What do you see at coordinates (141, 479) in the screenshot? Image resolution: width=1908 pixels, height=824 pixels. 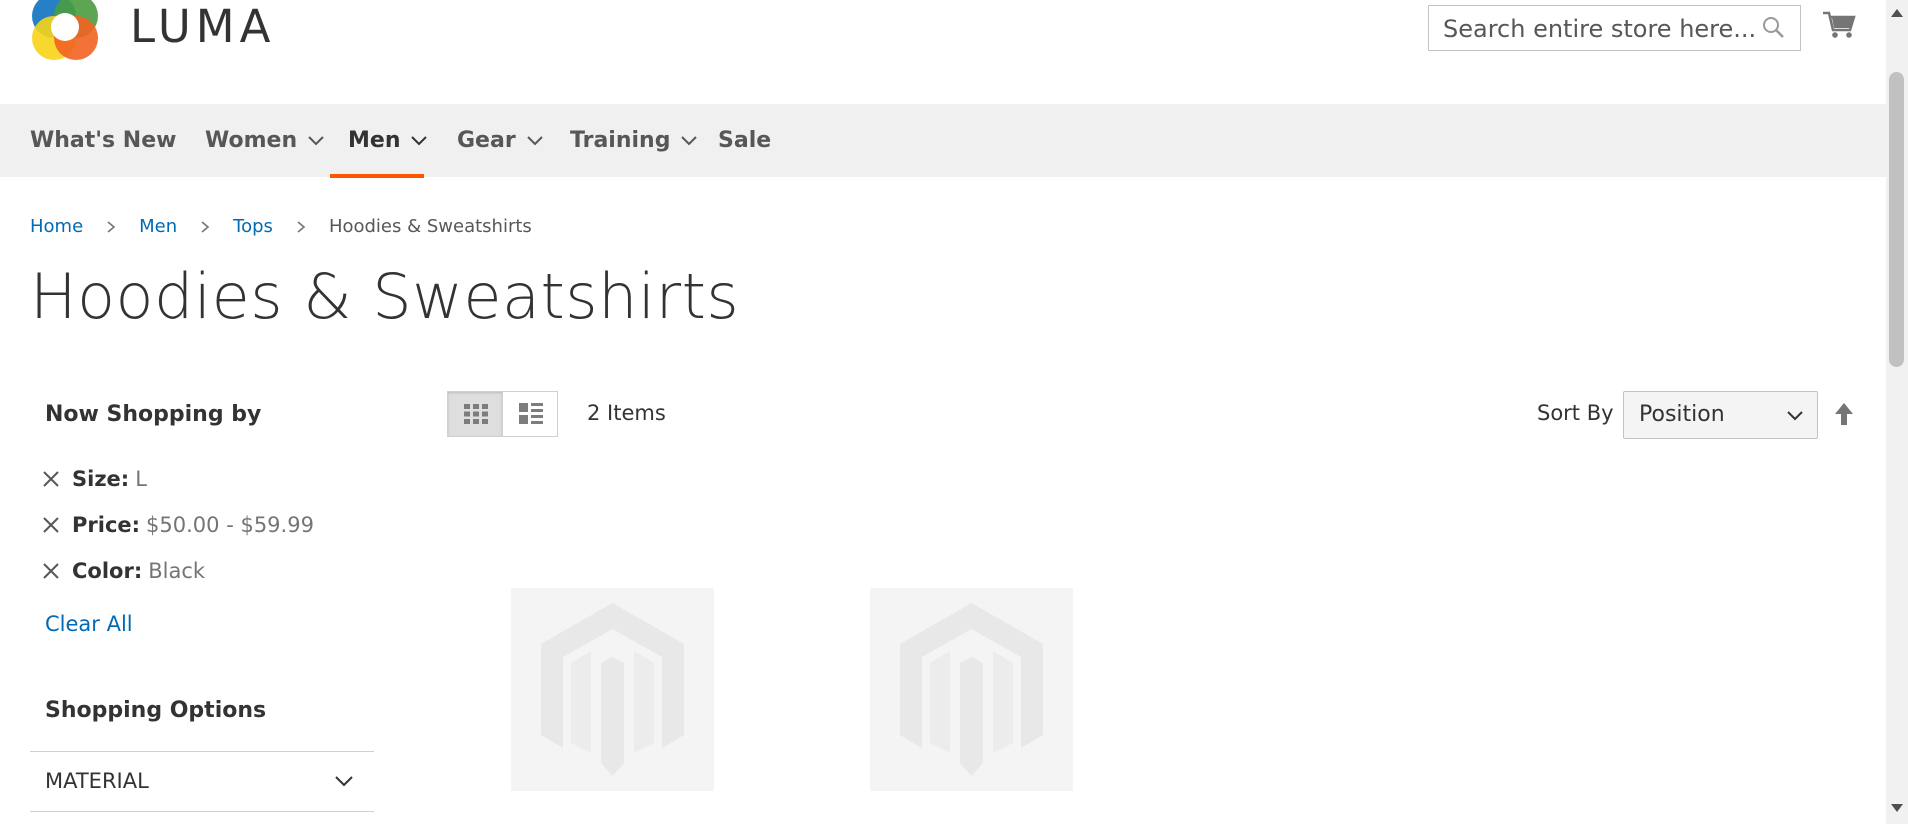 I see `filter-value: L` at bounding box center [141, 479].